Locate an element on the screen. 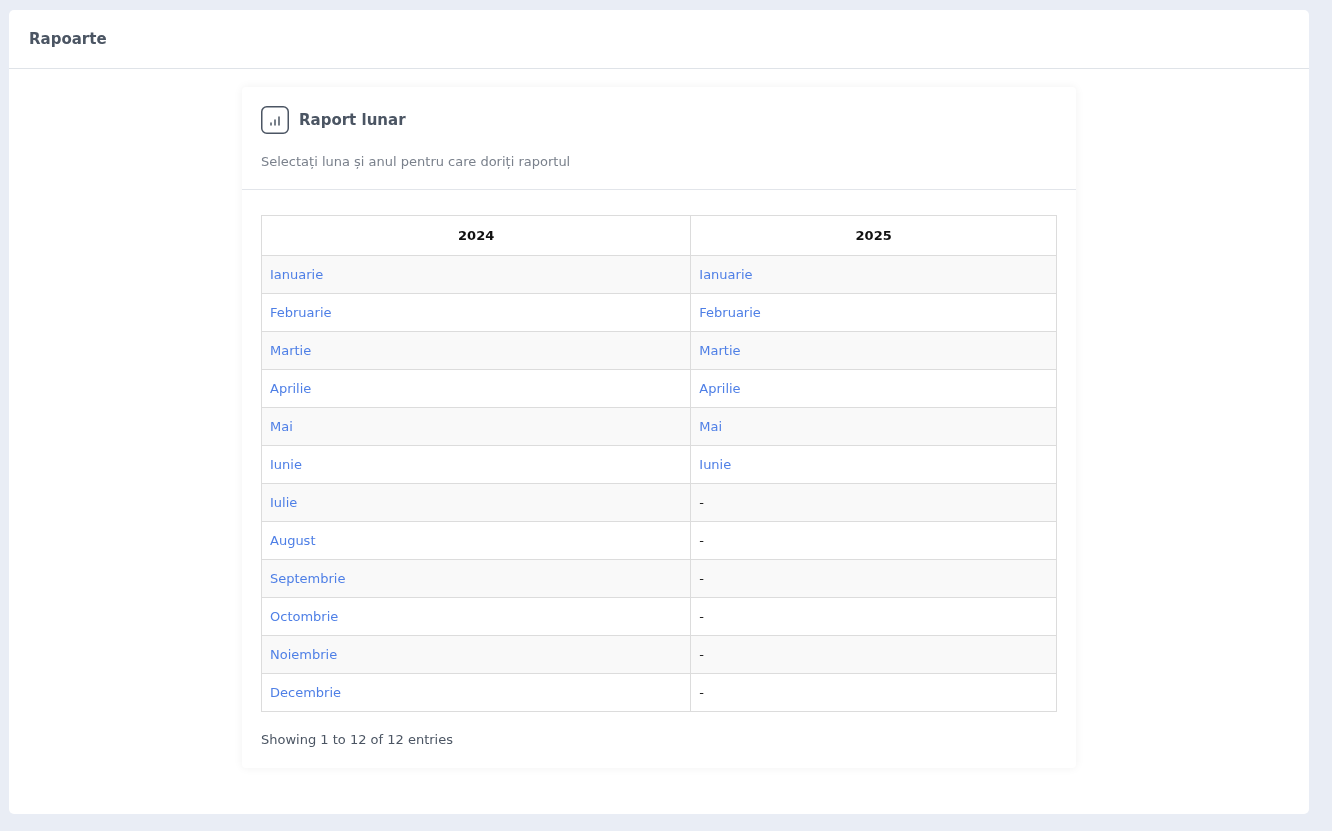  month-link: Decembrie is located at coordinates (306, 692).